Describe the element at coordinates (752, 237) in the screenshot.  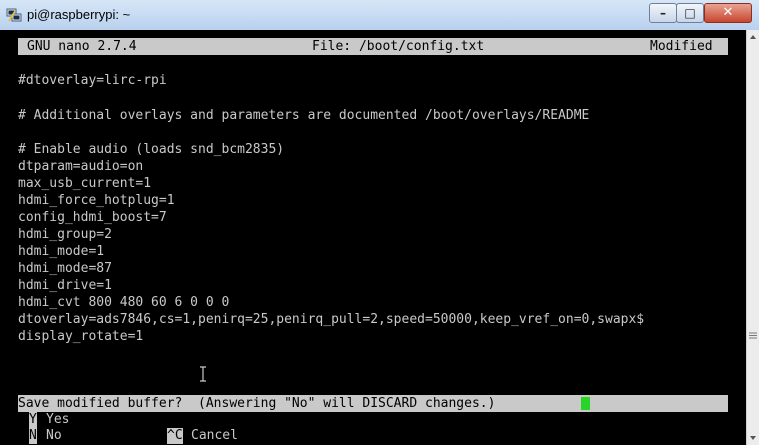
I see `vertical-scrollbar` at that location.